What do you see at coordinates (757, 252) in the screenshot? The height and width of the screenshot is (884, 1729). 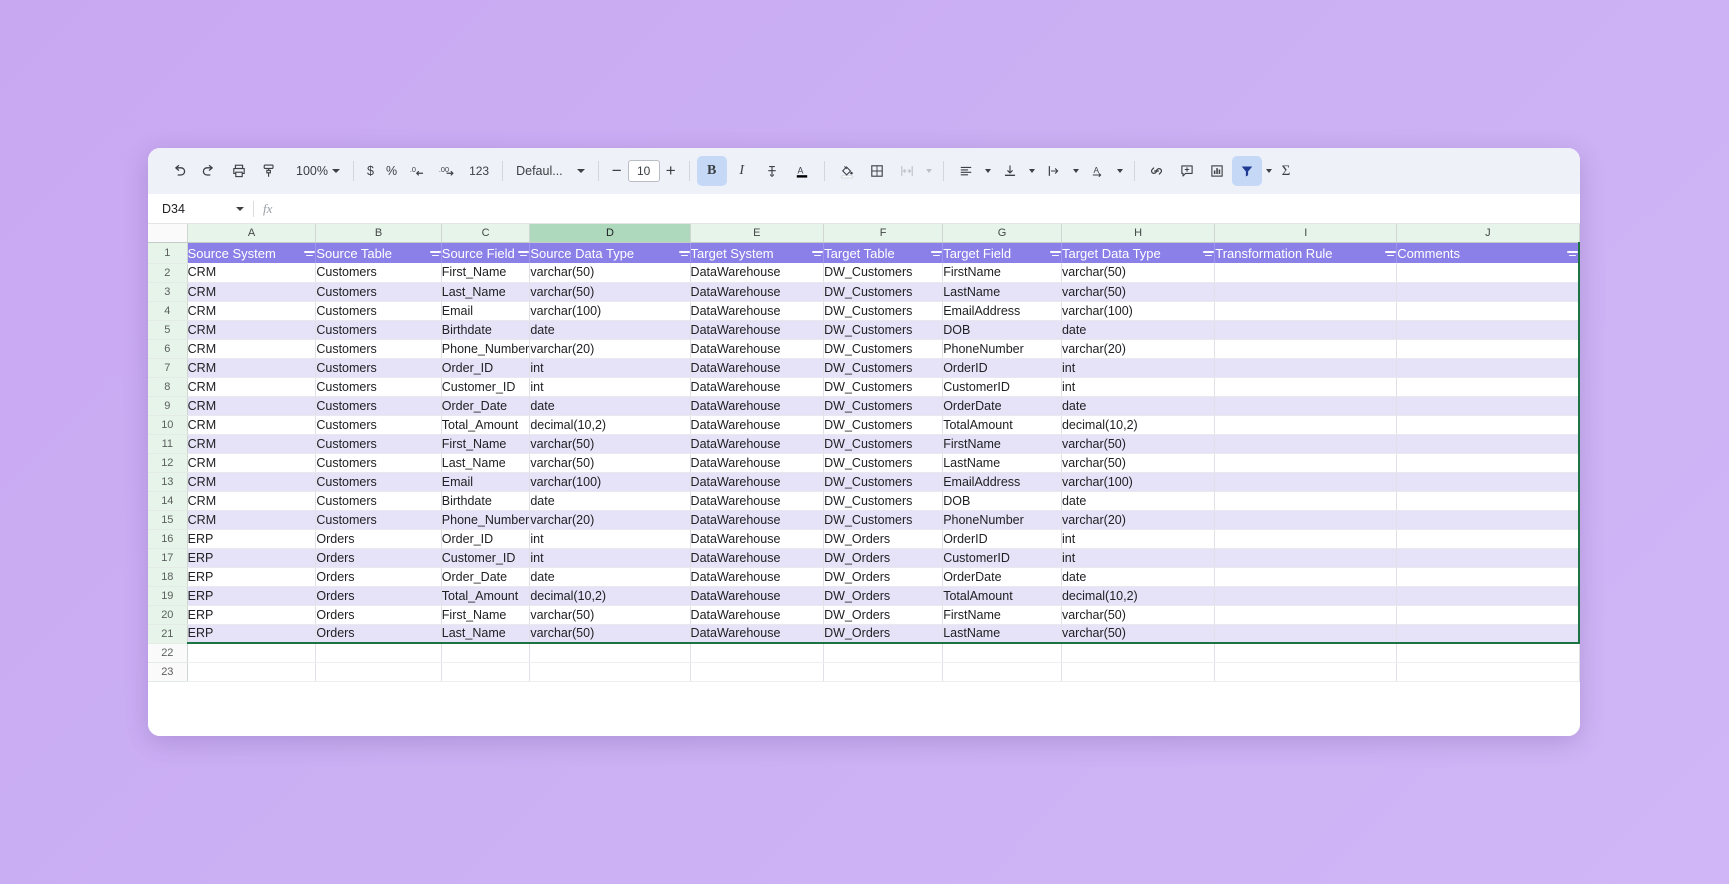 I see `column-title-e: Target System` at bounding box center [757, 252].